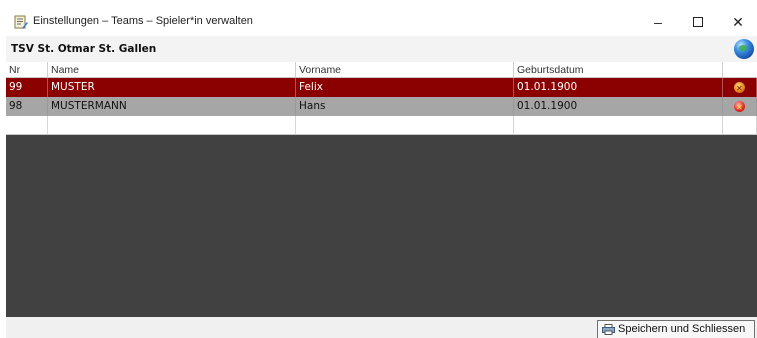 The image size is (757, 338). Describe the element at coordinates (744, 49) in the screenshot. I see `globe-icon` at that location.